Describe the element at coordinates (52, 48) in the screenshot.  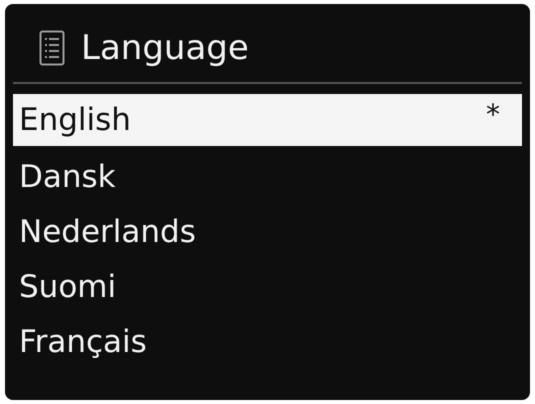
I see `list-icon` at that location.